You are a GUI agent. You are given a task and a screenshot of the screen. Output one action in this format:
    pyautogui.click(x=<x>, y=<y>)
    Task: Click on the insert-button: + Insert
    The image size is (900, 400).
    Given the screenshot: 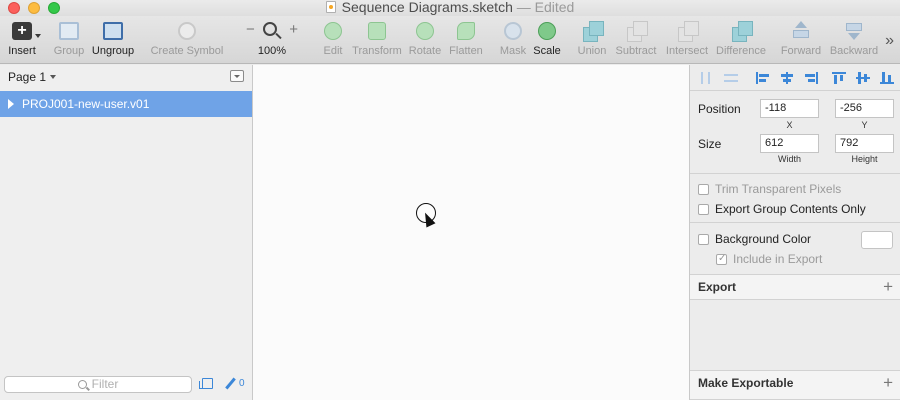 What is the action you would take?
    pyautogui.click(x=23, y=38)
    